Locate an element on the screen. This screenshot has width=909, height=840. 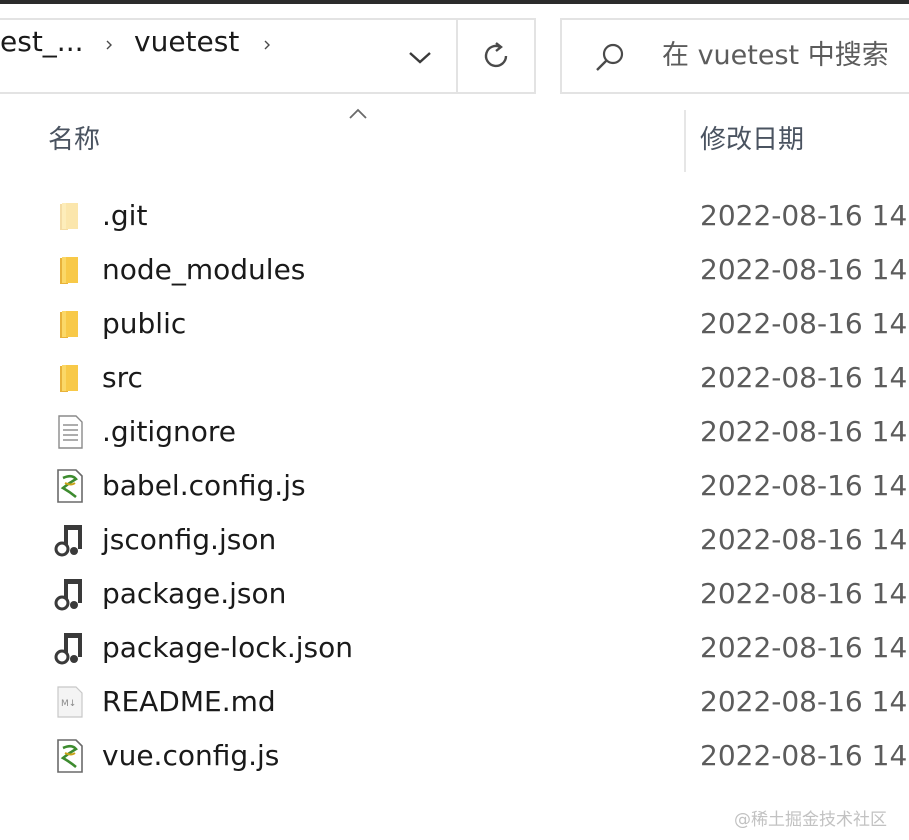
markdown-file-icon: M↓ is located at coordinates (70, 702).